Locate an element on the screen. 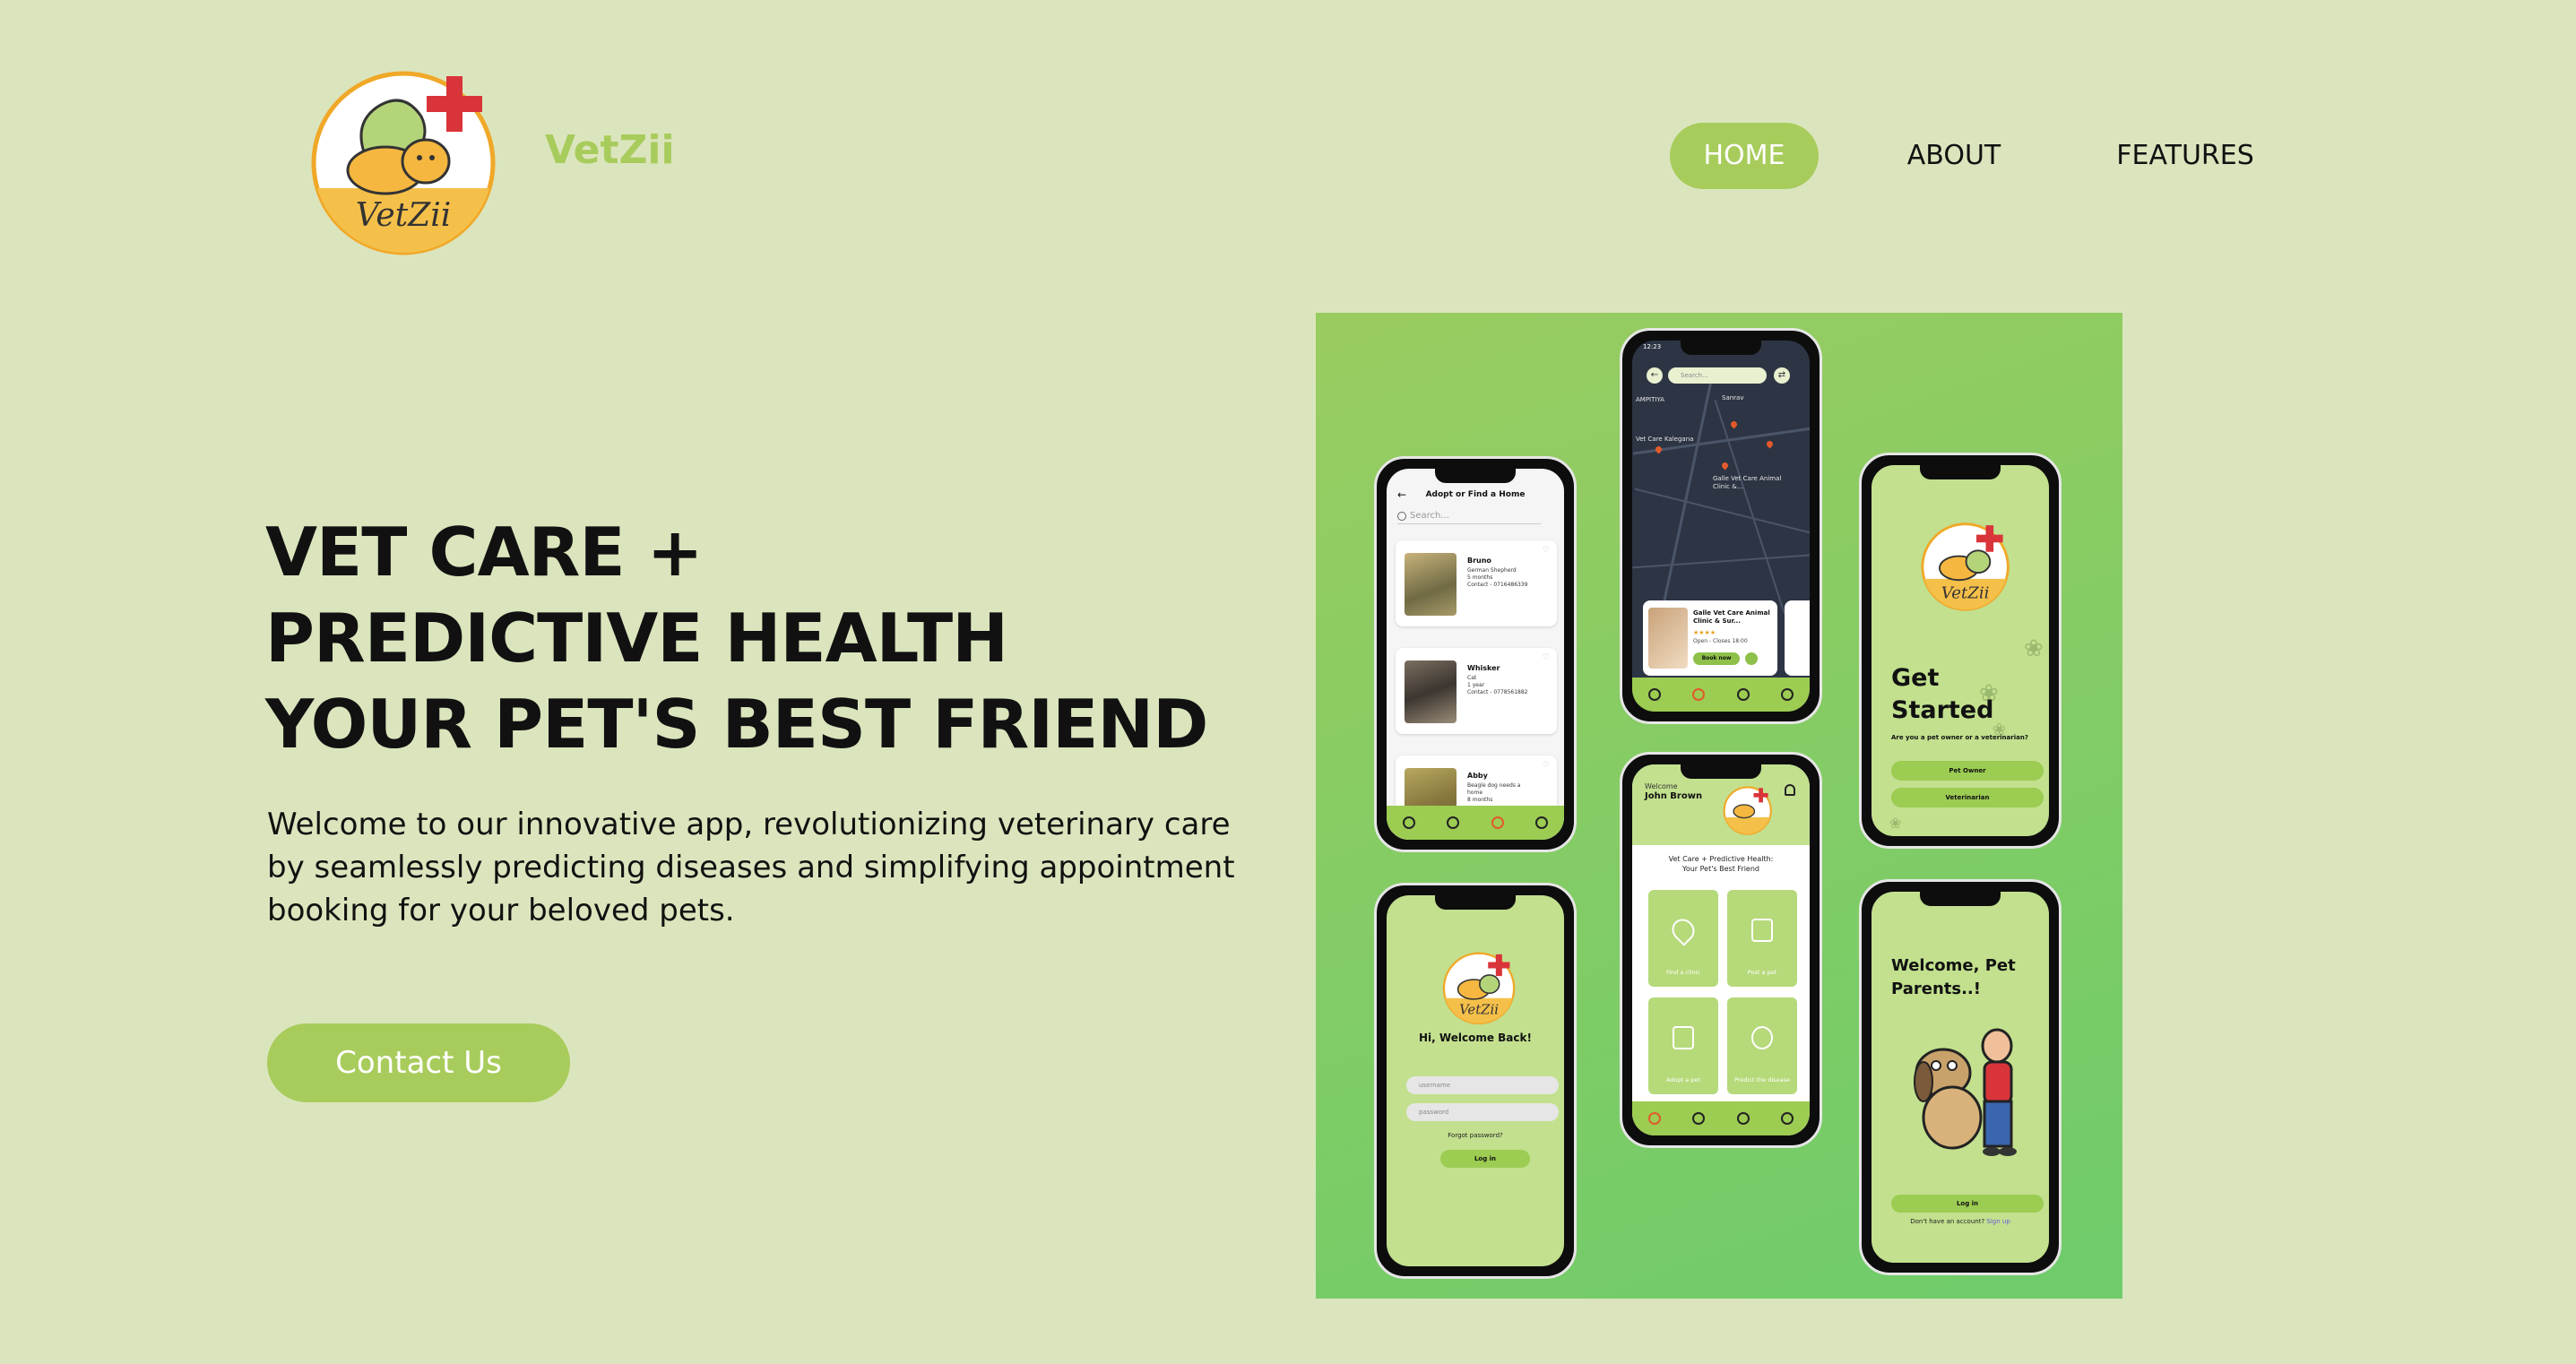 The width and height of the screenshot is (2576, 1364). clinic-photo is located at coordinates (1668, 638).